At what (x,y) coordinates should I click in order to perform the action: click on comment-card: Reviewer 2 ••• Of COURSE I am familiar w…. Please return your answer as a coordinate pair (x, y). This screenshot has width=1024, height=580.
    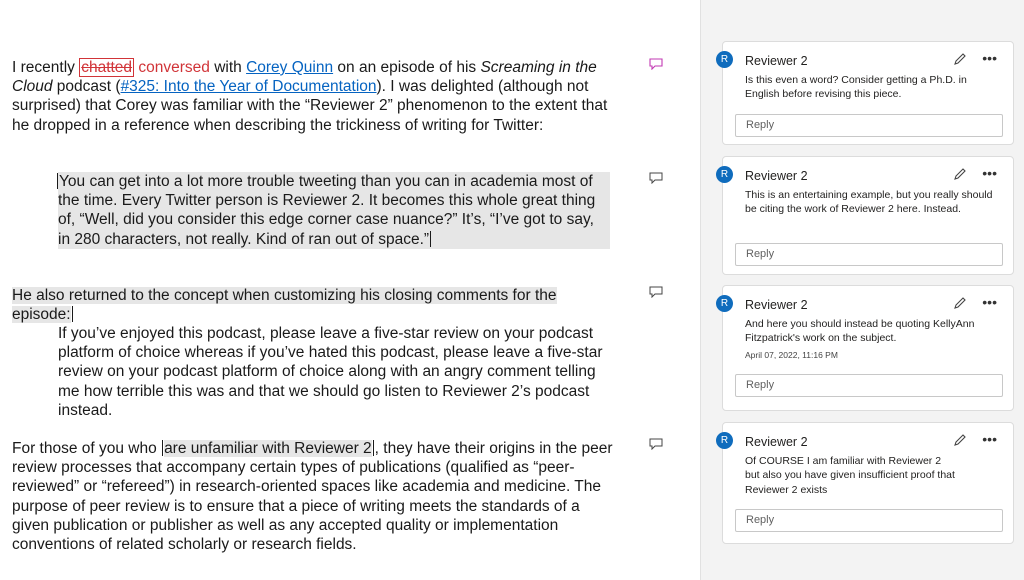
    Looking at the image, I should click on (868, 483).